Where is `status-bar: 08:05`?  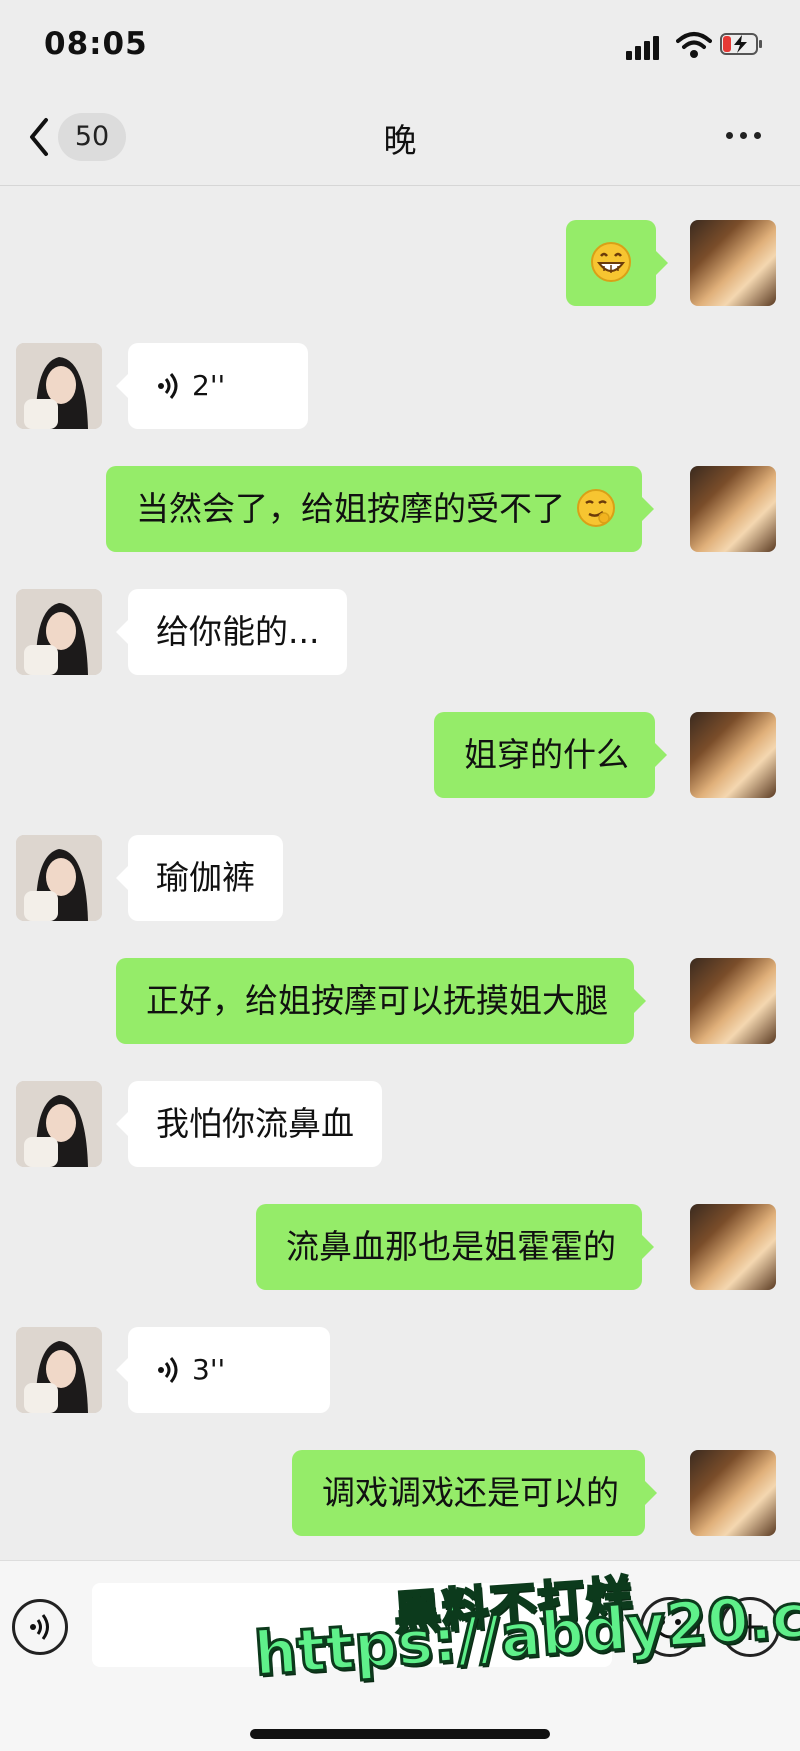
status-bar: 08:05 is located at coordinates (400, 45).